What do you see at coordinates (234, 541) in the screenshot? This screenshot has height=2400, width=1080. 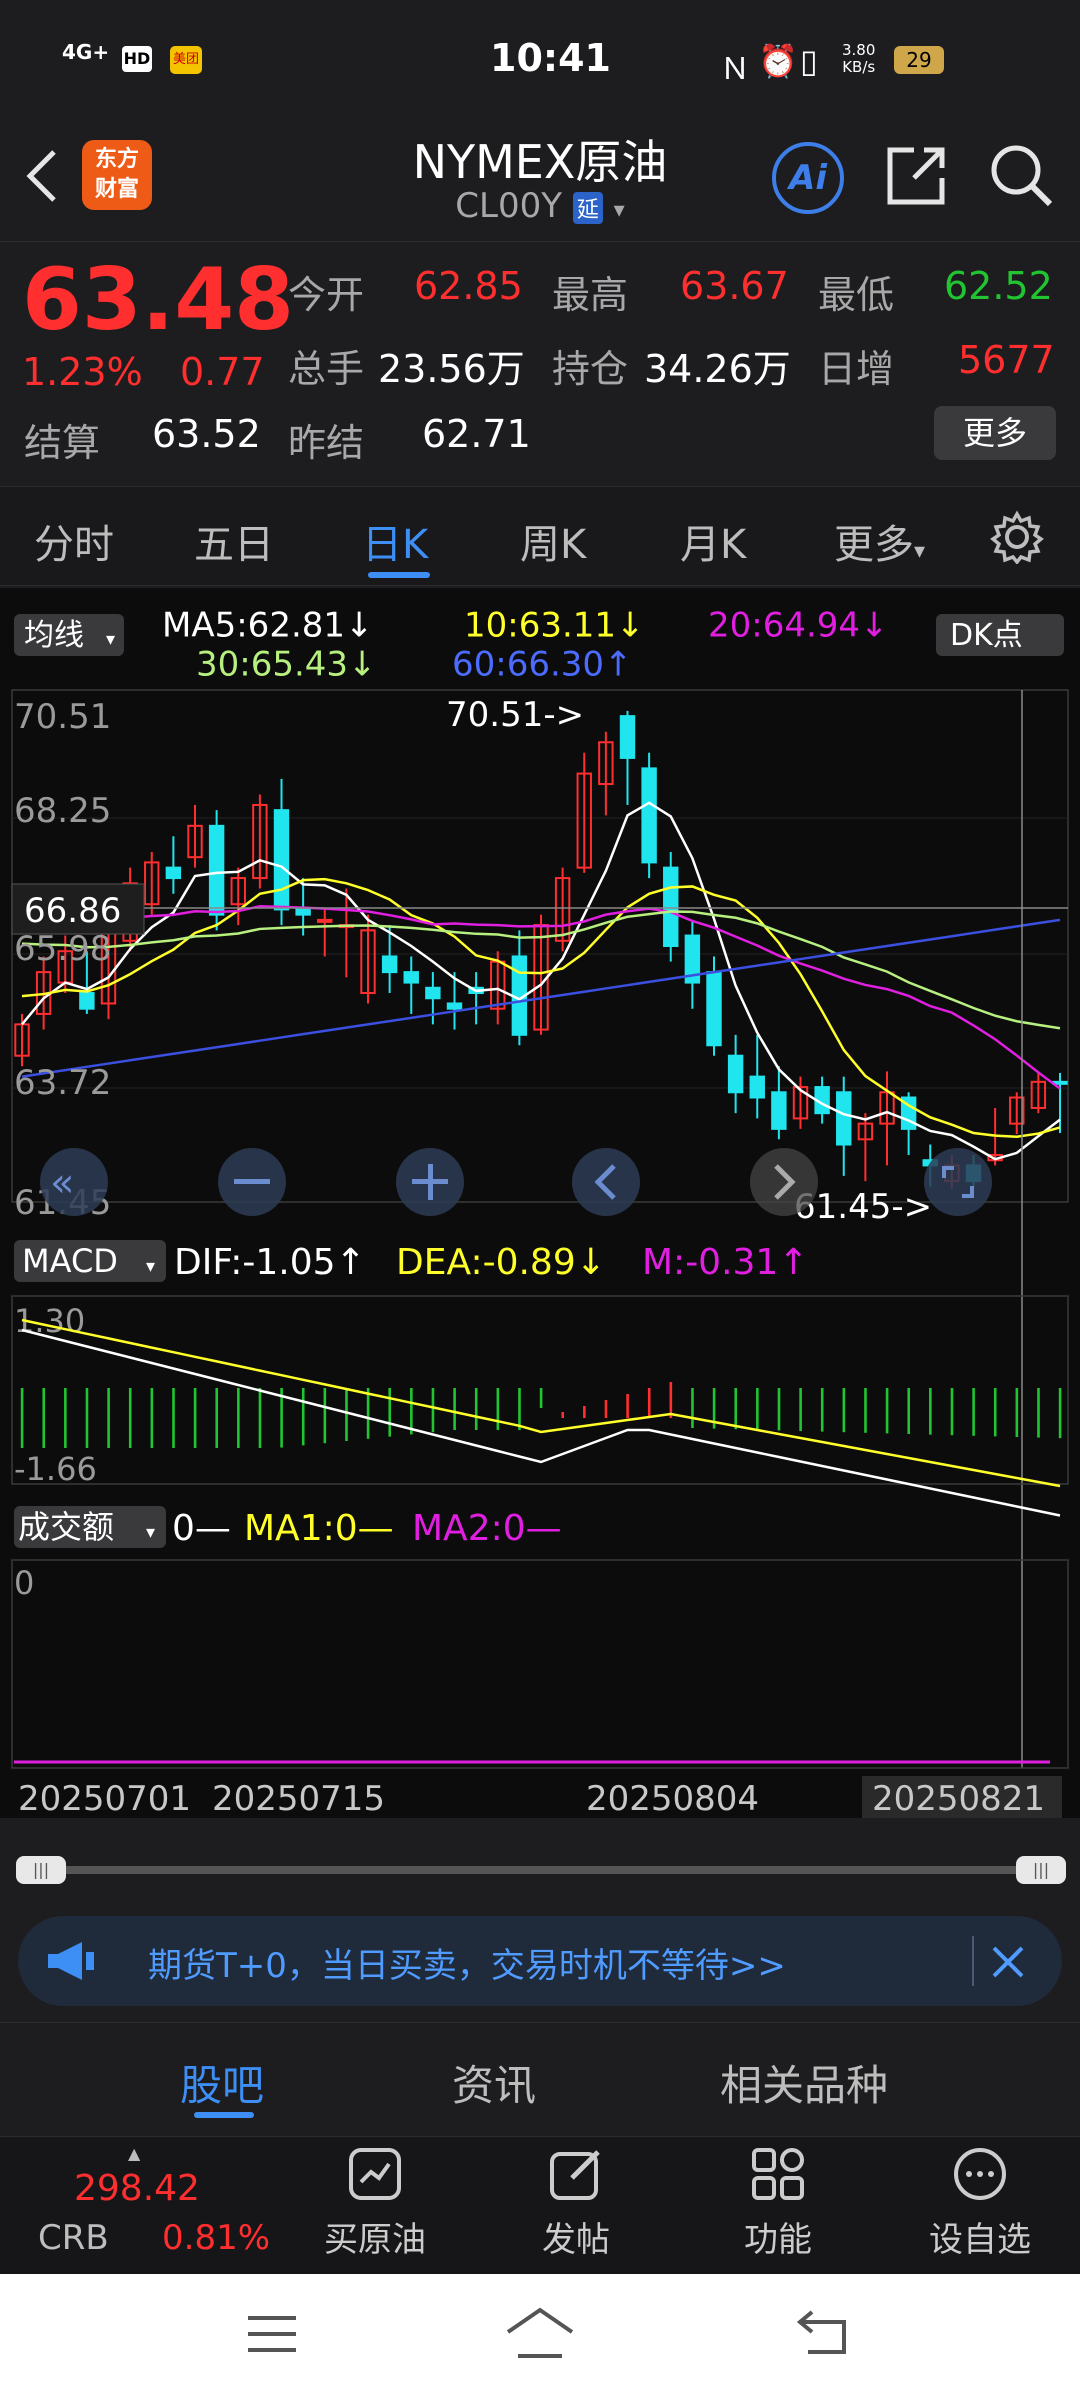 I see `tab-five-day: 五日` at bounding box center [234, 541].